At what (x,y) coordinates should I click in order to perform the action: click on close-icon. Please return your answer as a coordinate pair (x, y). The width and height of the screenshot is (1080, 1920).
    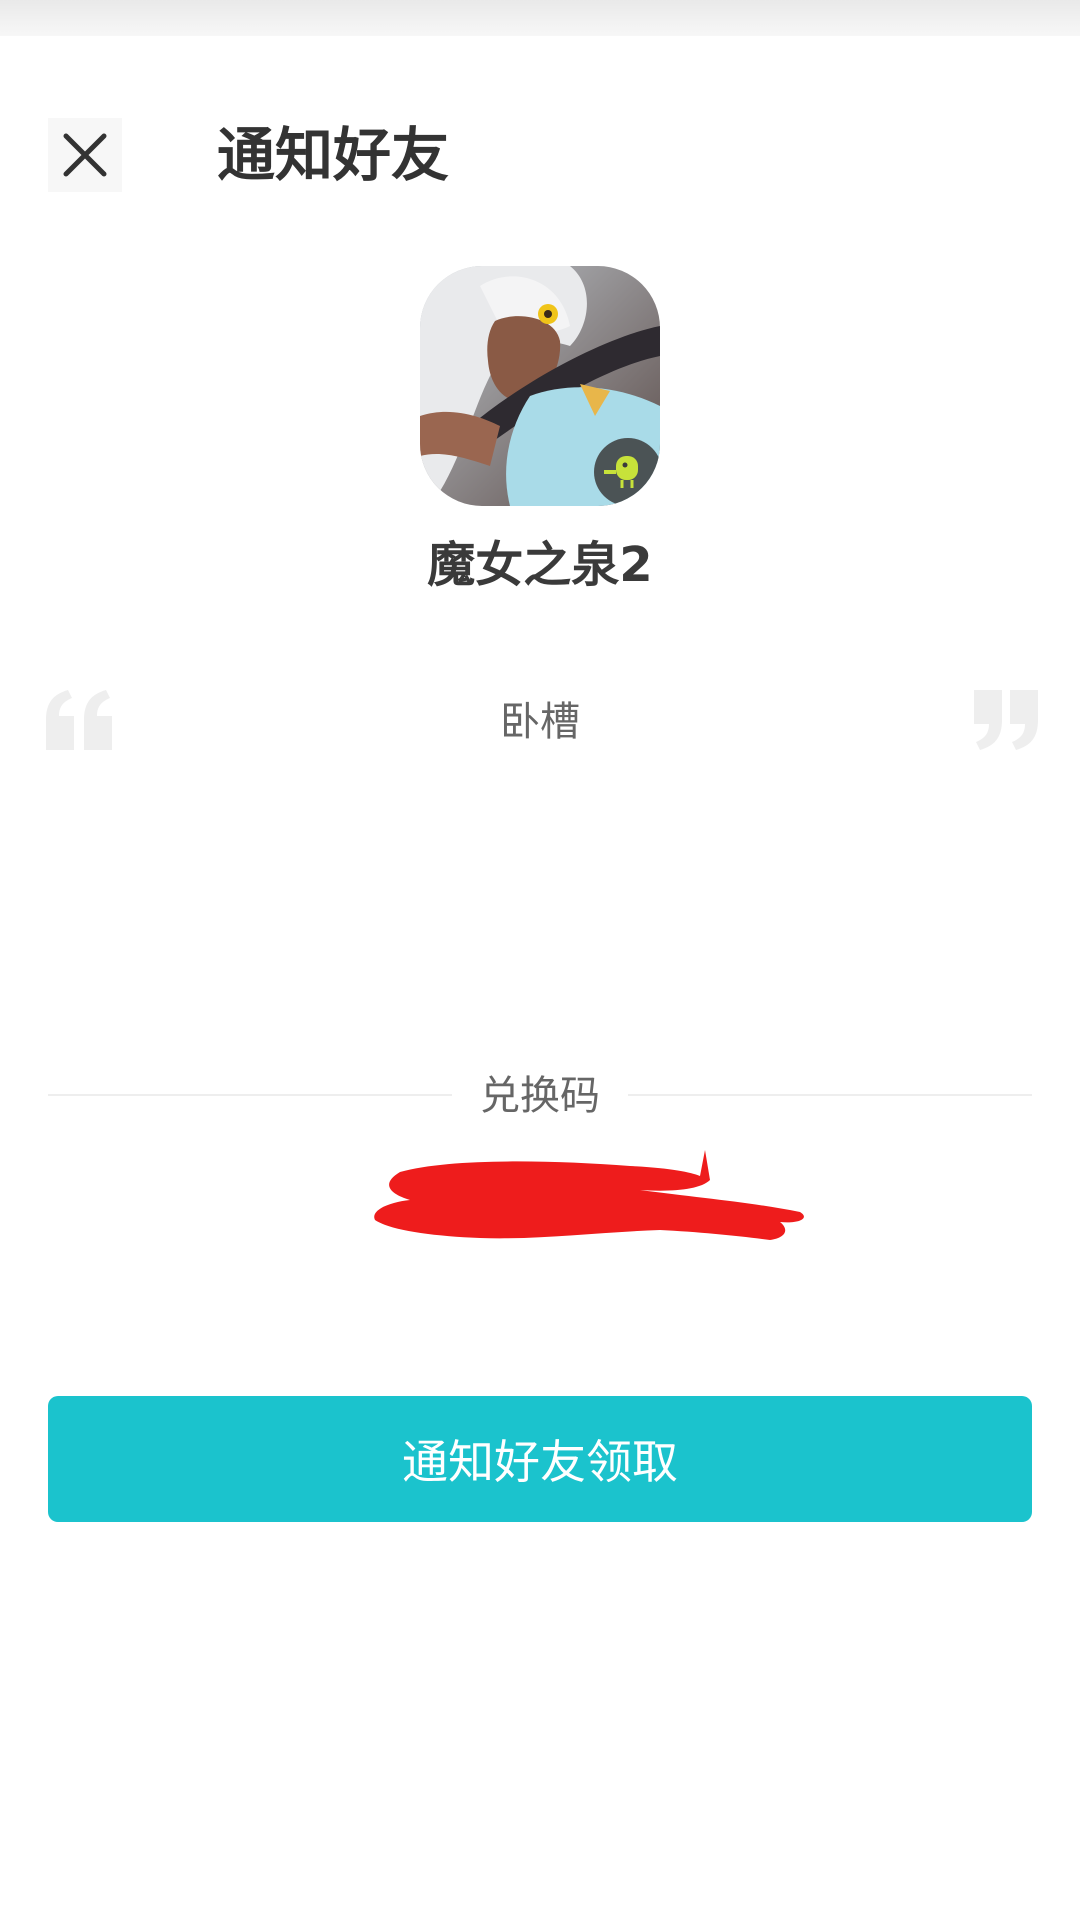
    Looking at the image, I should click on (85, 155).